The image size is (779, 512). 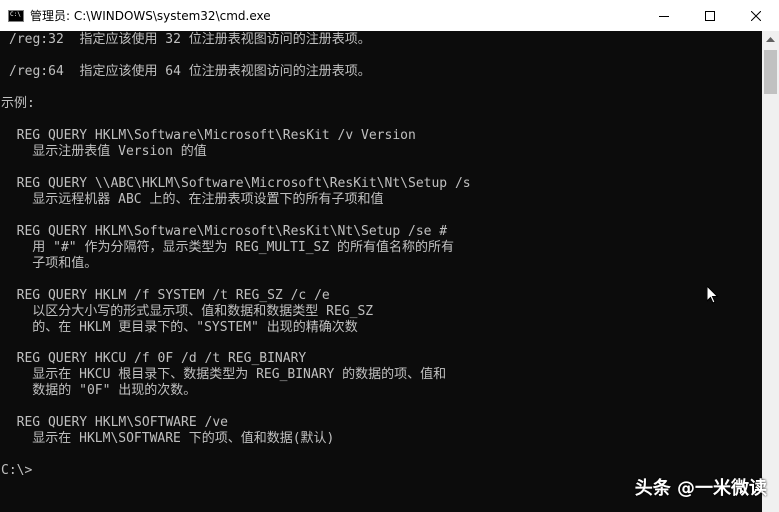 I want to click on mouse-pointer-icon, so click(x=712, y=296).